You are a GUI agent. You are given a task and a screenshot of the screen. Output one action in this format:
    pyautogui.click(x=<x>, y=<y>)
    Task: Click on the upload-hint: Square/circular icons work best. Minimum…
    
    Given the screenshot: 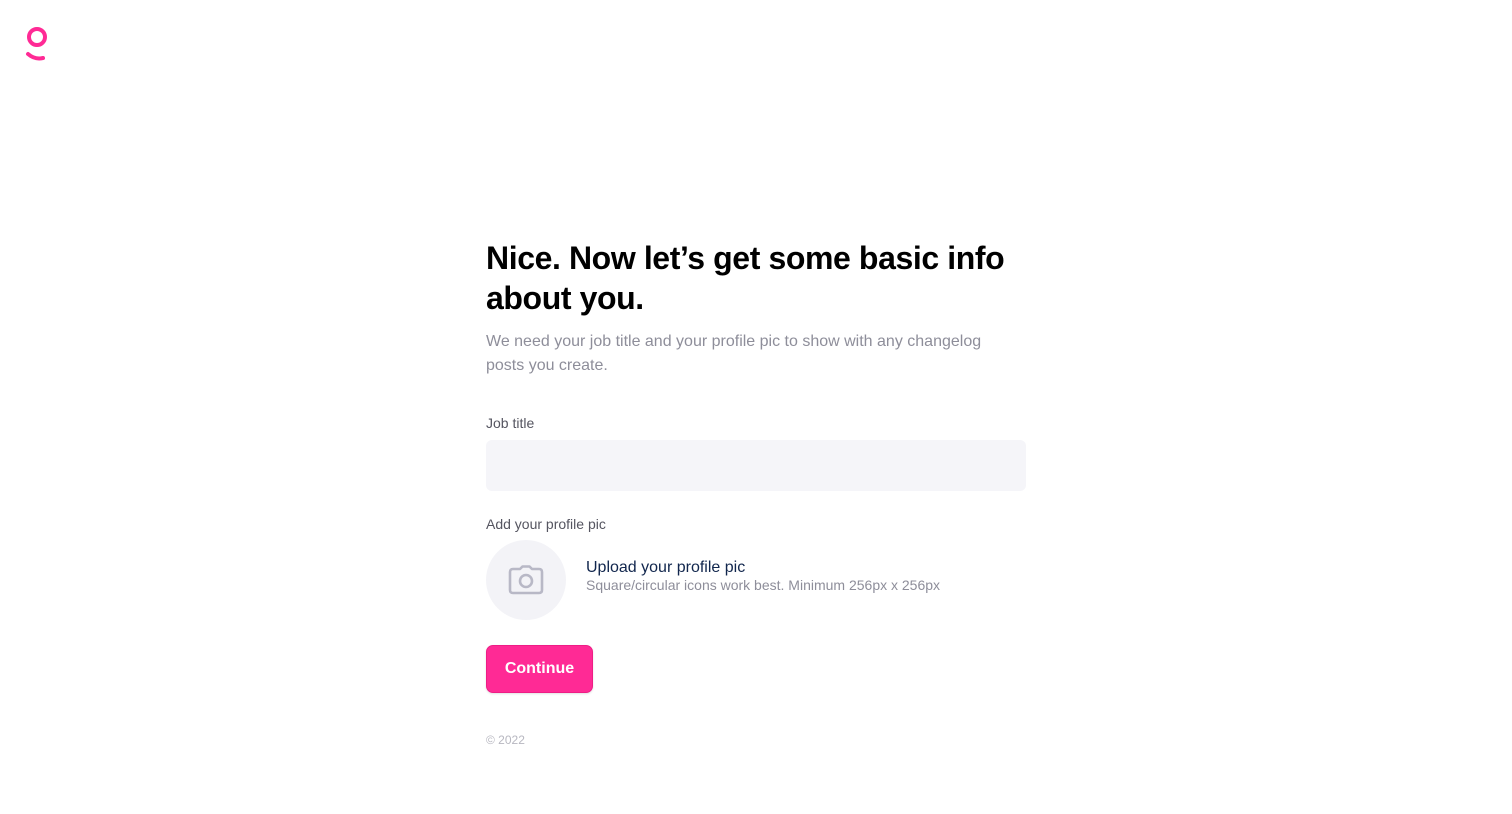 What is the action you would take?
    pyautogui.click(x=763, y=584)
    